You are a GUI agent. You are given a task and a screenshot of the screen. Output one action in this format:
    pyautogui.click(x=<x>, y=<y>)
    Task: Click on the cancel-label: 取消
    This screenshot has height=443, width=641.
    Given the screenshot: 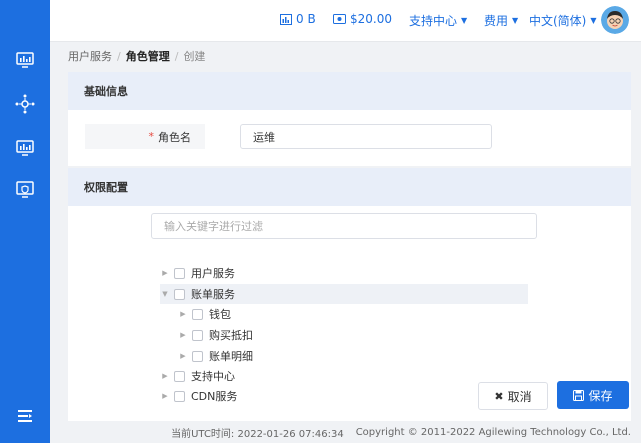 What is the action you would take?
    pyautogui.click(x=519, y=396)
    